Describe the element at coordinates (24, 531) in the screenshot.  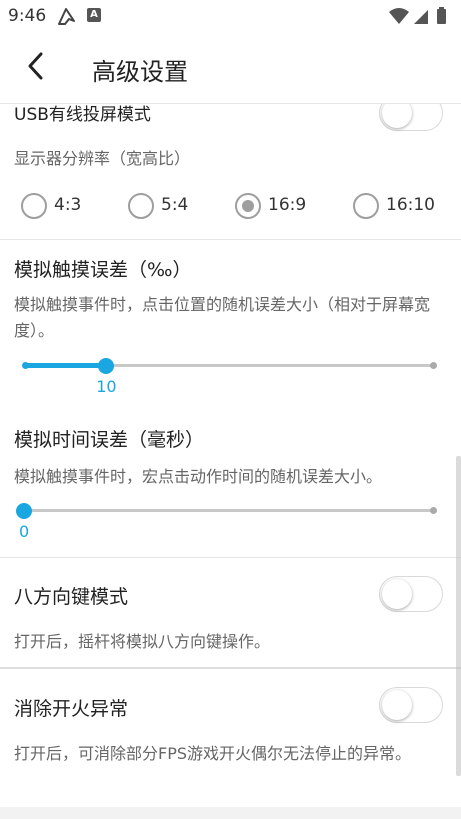
I see `time-error-value: 0` at that location.